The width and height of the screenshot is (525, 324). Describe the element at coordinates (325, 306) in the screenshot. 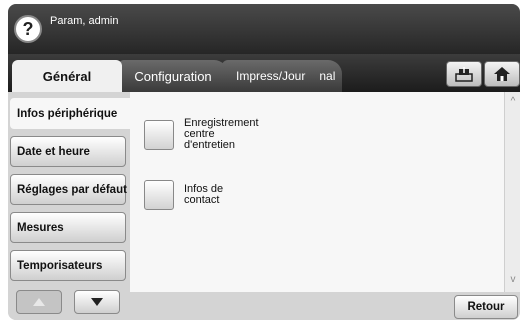

I see `bottom-bar: Retour` at that location.